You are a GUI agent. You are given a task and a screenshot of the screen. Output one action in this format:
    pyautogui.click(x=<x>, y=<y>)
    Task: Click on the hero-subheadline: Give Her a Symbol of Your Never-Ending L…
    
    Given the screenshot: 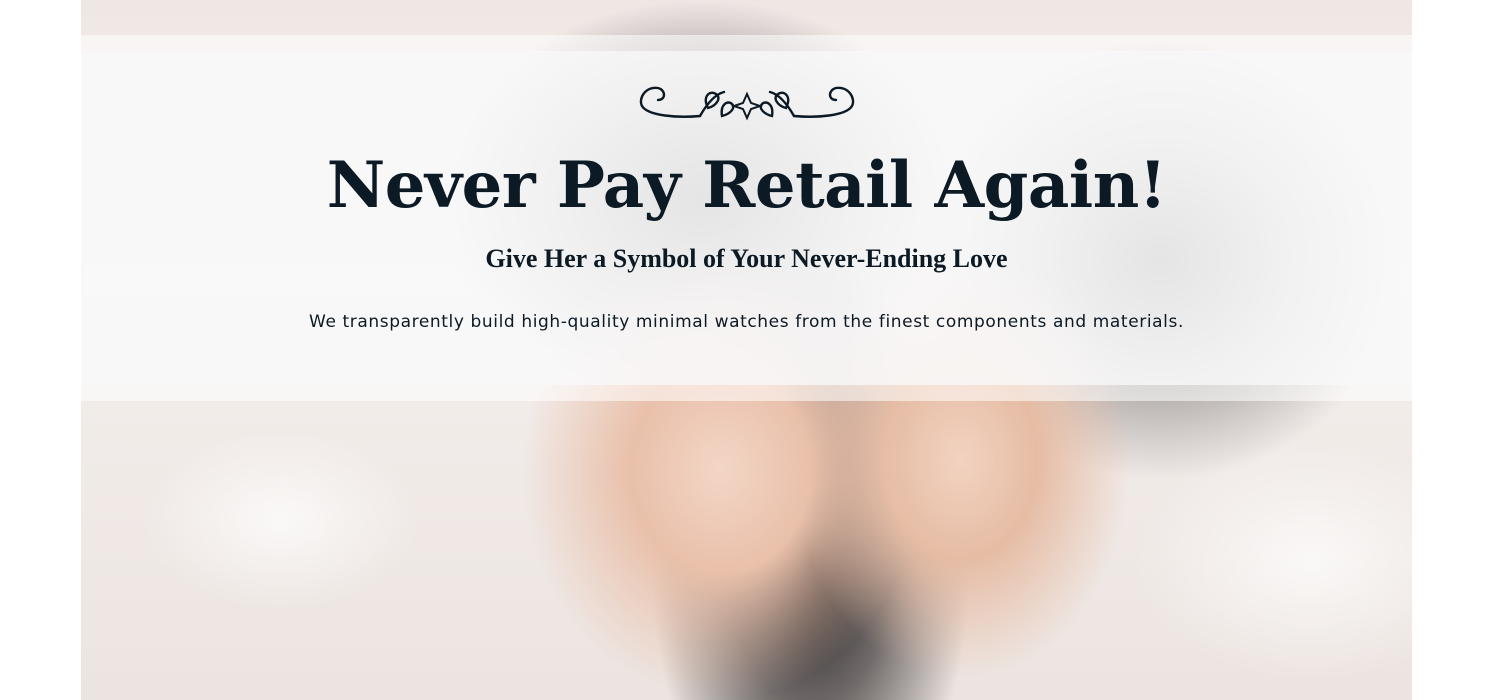 What is the action you would take?
    pyautogui.click(x=746, y=258)
    